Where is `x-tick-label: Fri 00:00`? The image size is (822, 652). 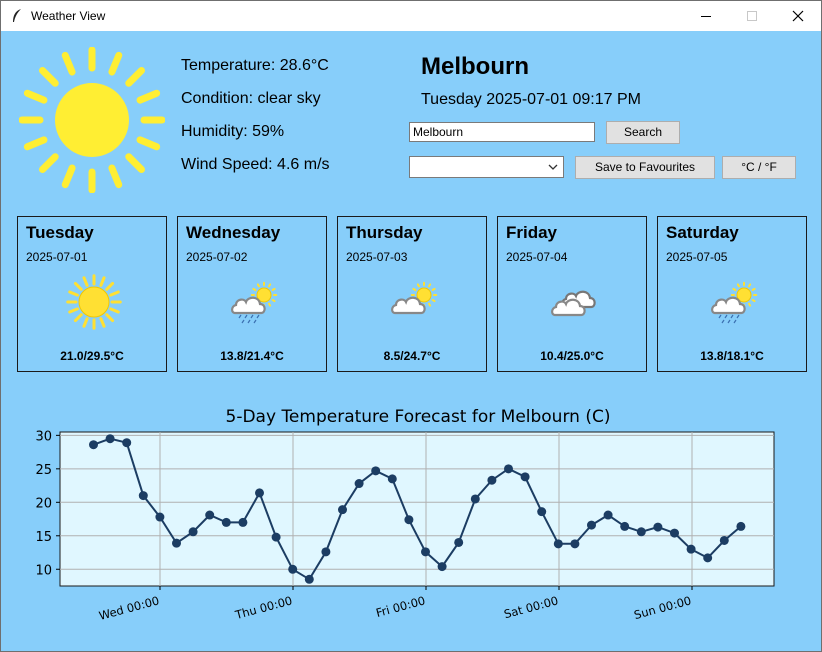
x-tick-label: Fri 00:00 is located at coordinates (400, 606).